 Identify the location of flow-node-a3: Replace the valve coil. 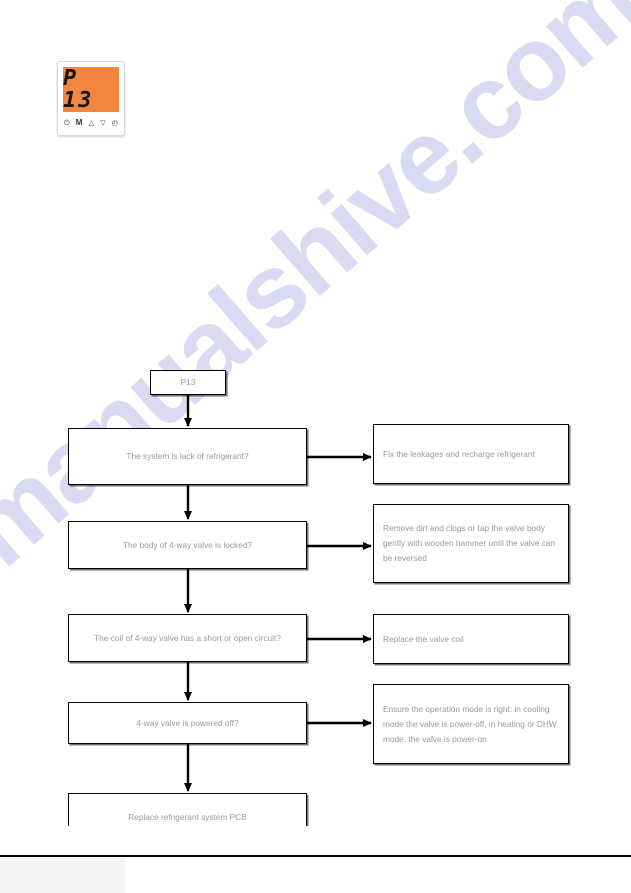
(471, 639).